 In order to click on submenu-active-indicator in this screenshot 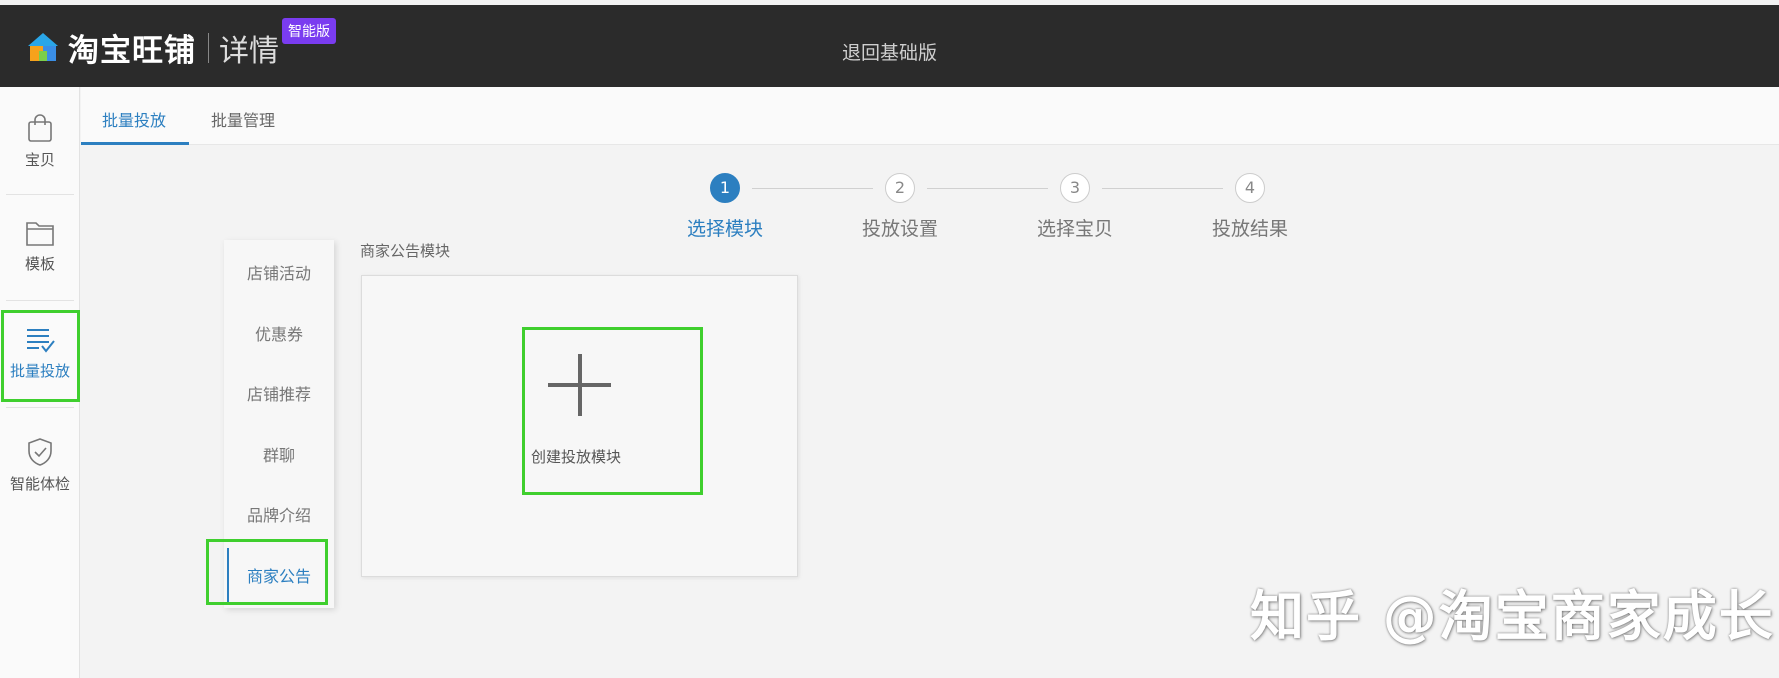, I will do `click(228, 575)`.